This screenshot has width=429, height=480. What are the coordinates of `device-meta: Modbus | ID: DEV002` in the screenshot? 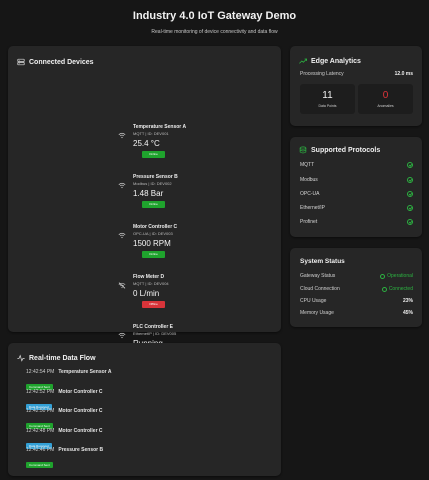 It's located at (152, 183).